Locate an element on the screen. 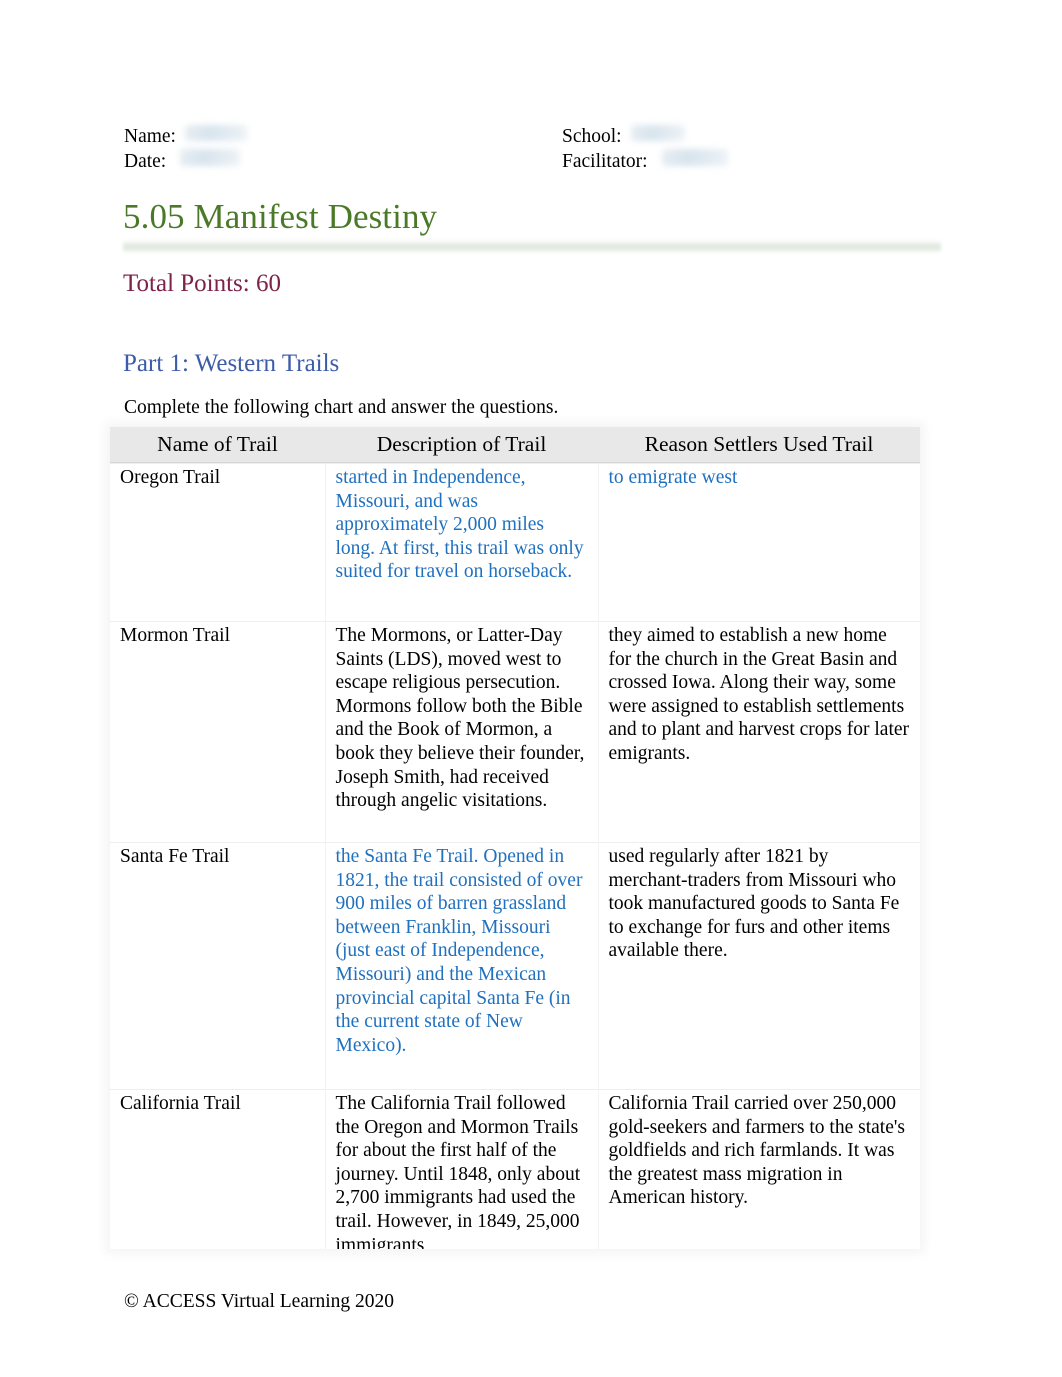 This screenshot has width=1062, height=1377. school-label: School: is located at coordinates (592, 136).